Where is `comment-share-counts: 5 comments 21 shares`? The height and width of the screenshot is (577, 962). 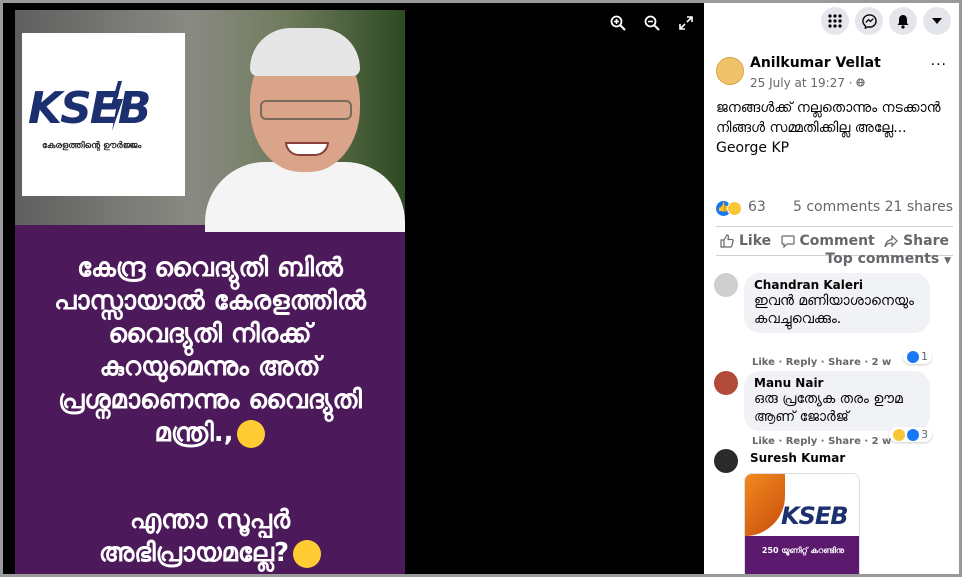
comment-share-counts: 5 comments 21 shares is located at coordinates (873, 207).